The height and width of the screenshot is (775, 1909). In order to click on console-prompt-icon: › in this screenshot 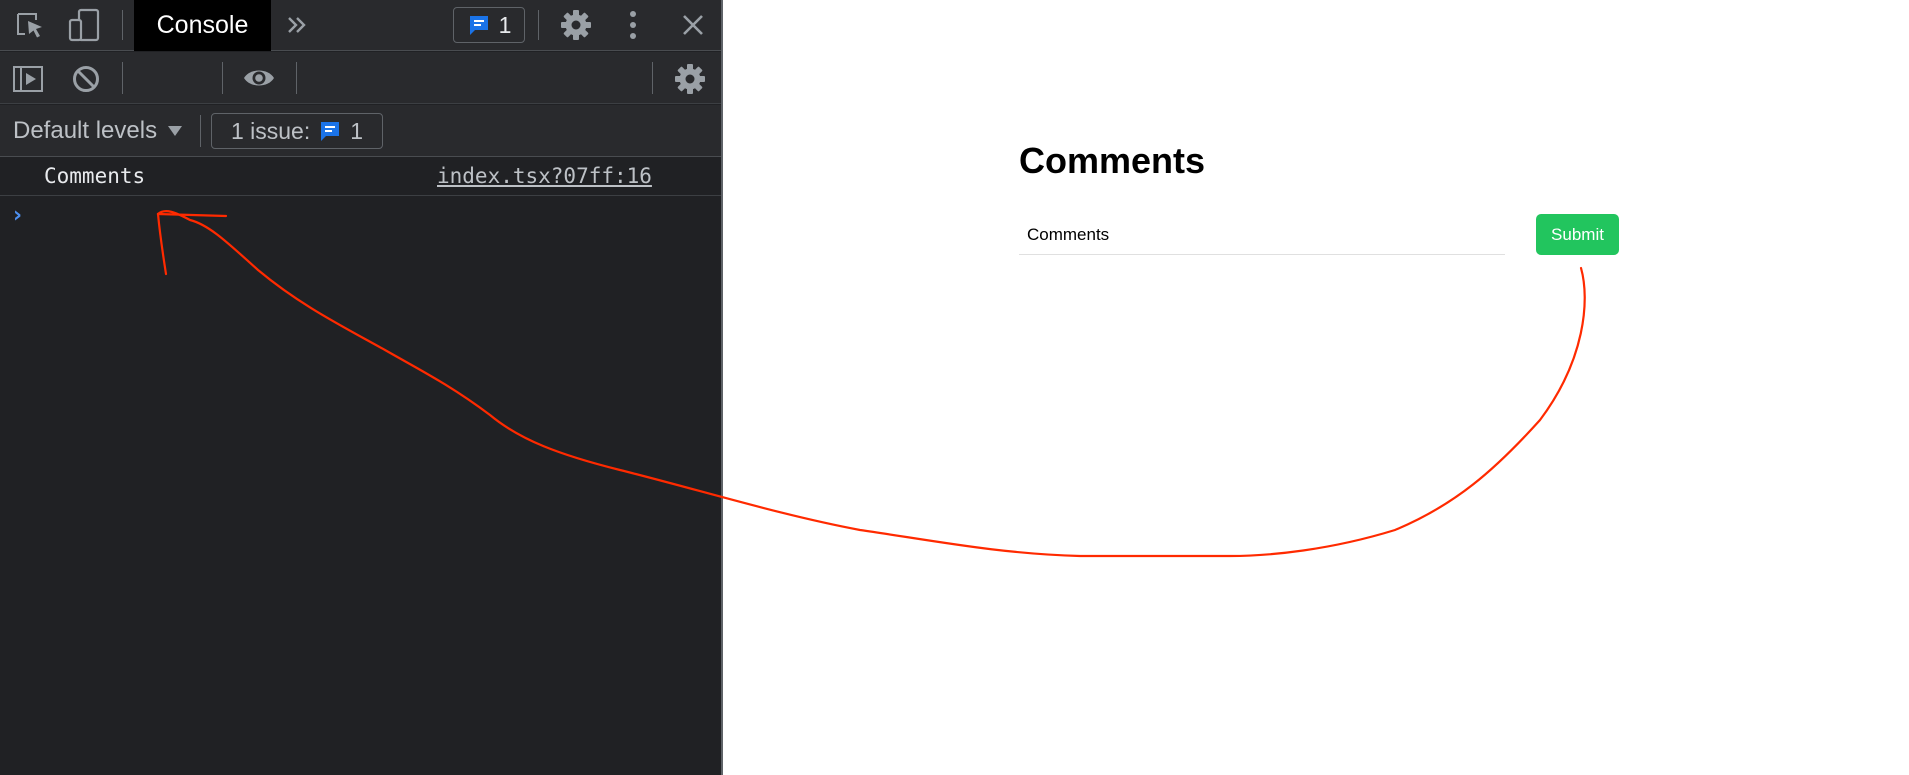, I will do `click(17, 215)`.